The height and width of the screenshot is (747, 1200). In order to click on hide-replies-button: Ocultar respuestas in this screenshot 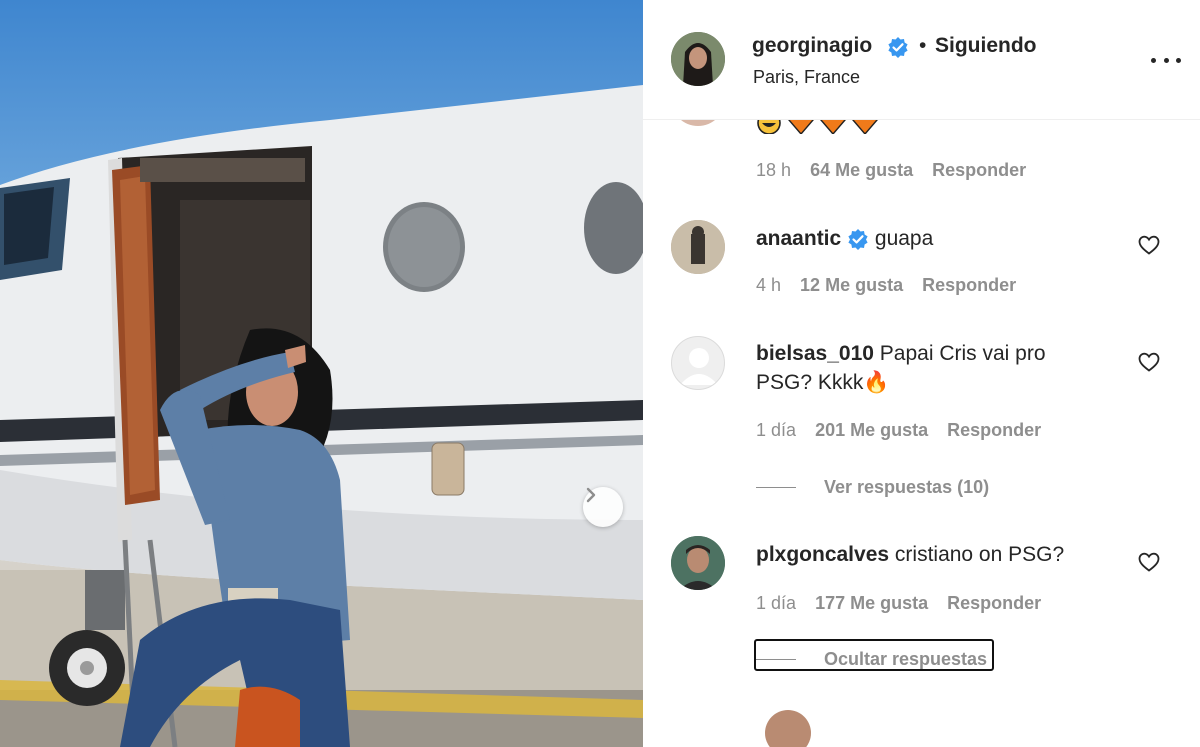, I will do `click(871, 659)`.